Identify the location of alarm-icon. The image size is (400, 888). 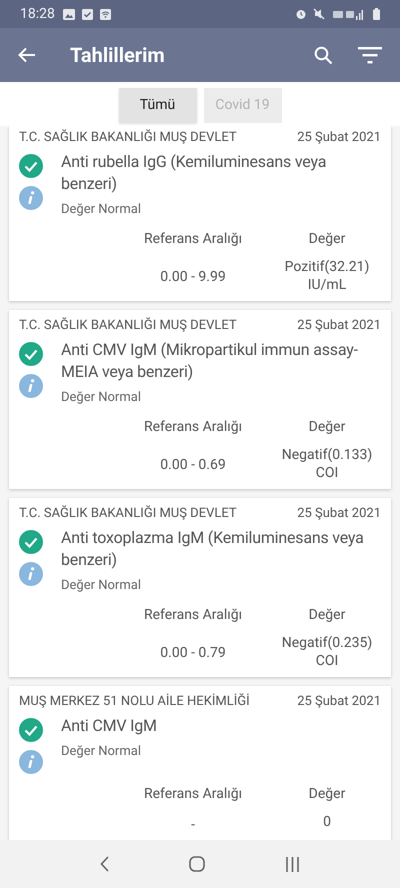
(301, 14).